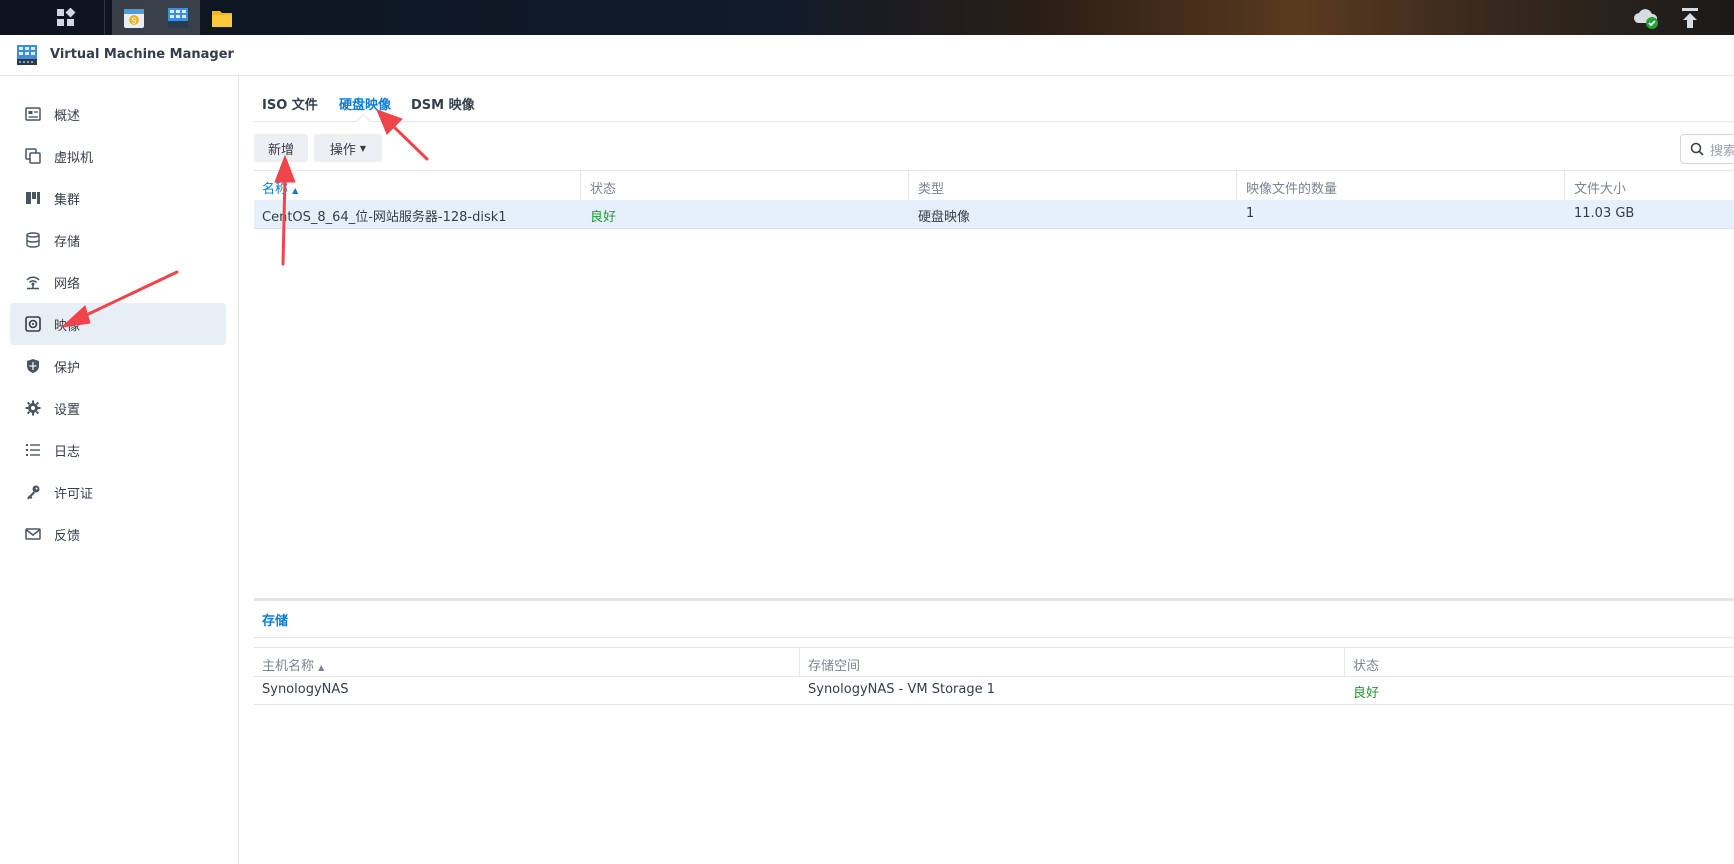 This screenshot has width=1734, height=864. Describe the element at coordinates (33, 114) in the screenshot. I see `overview-icon` at that location.